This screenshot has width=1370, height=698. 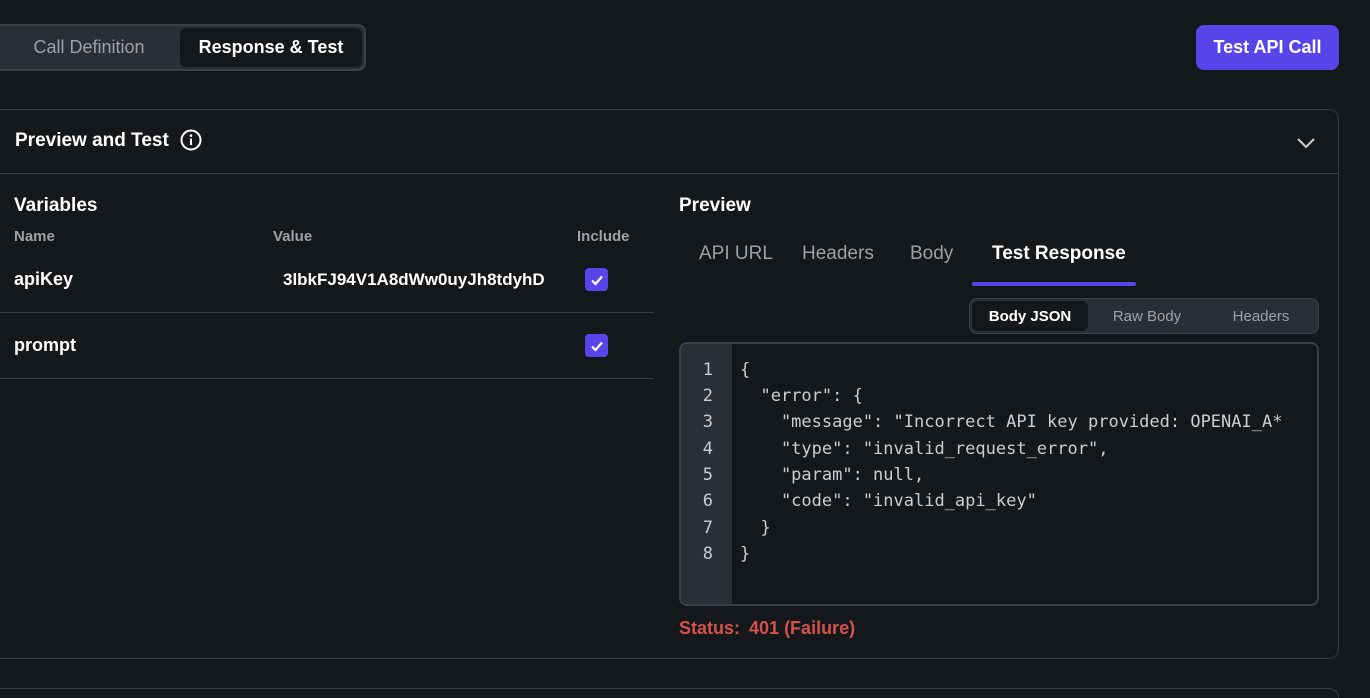 I want to click on column-header-name: Name, so click(x=34, y=236).